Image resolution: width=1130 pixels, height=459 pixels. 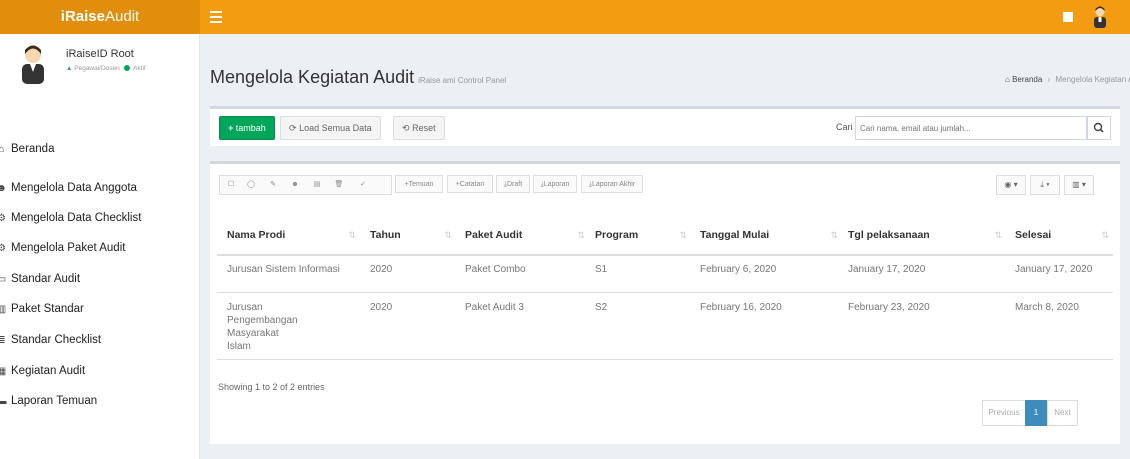 What do you see at coordinates (641, 235) in the screenshot?
I see `column-header-program: Program ⇅` at bounding box center [641, 235].